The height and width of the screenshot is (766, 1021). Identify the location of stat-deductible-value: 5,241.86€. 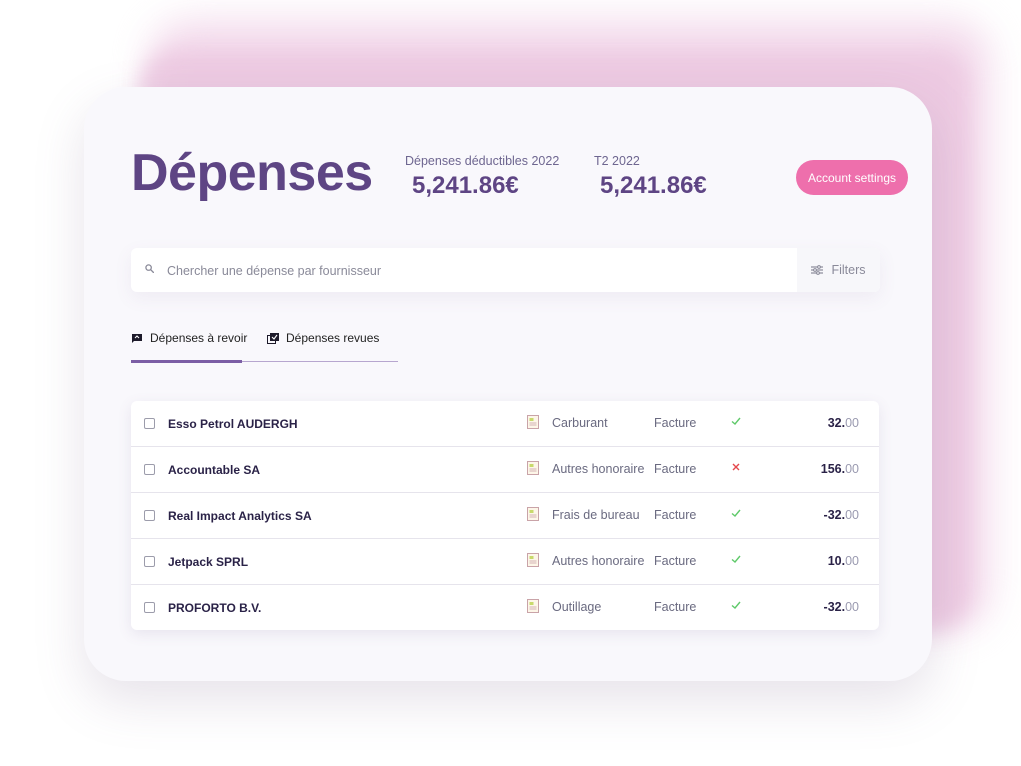
(465, 185).